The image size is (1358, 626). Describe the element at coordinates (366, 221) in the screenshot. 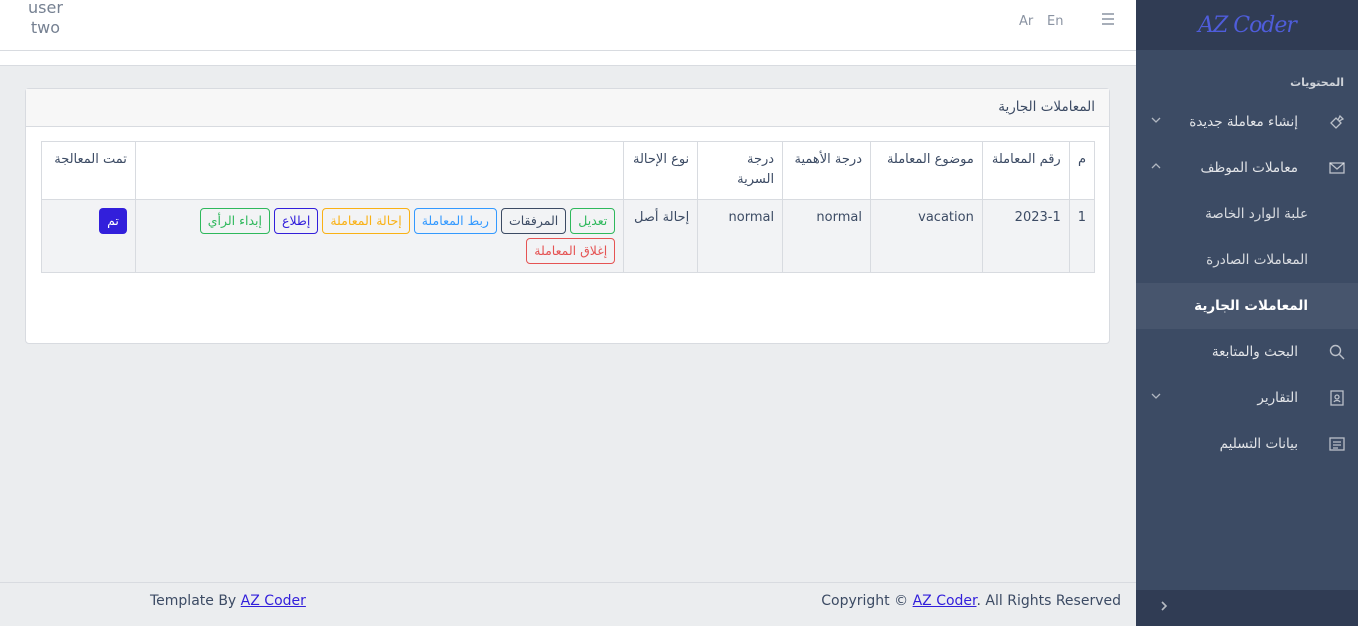

I see `refer-transaction-button: إحالة المعاملة` at that location.